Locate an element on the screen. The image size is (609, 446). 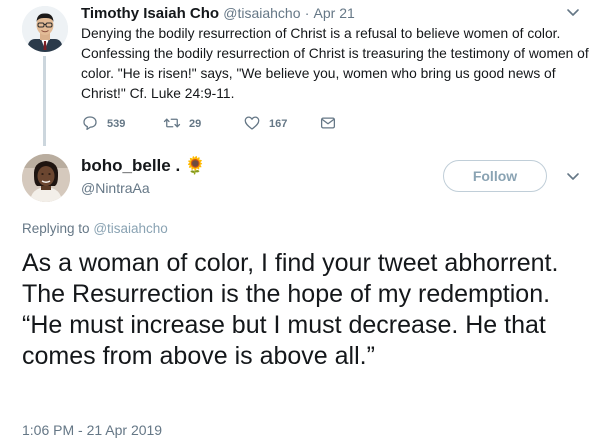
follow-button: Follow is located at coordinates (495, 176).